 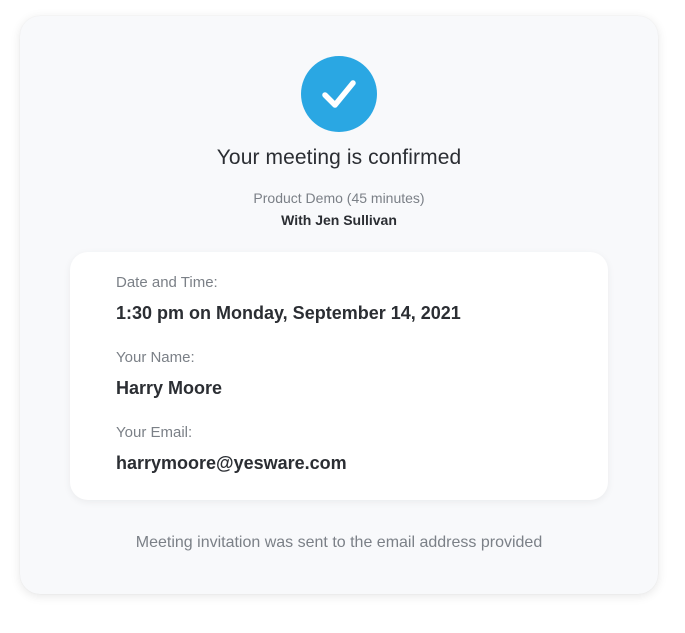 What do you see at coordinates (231, 463) in the screenshot?
I see `email-value: harrymoore@yesware.com` at bounding box center [231, 463].